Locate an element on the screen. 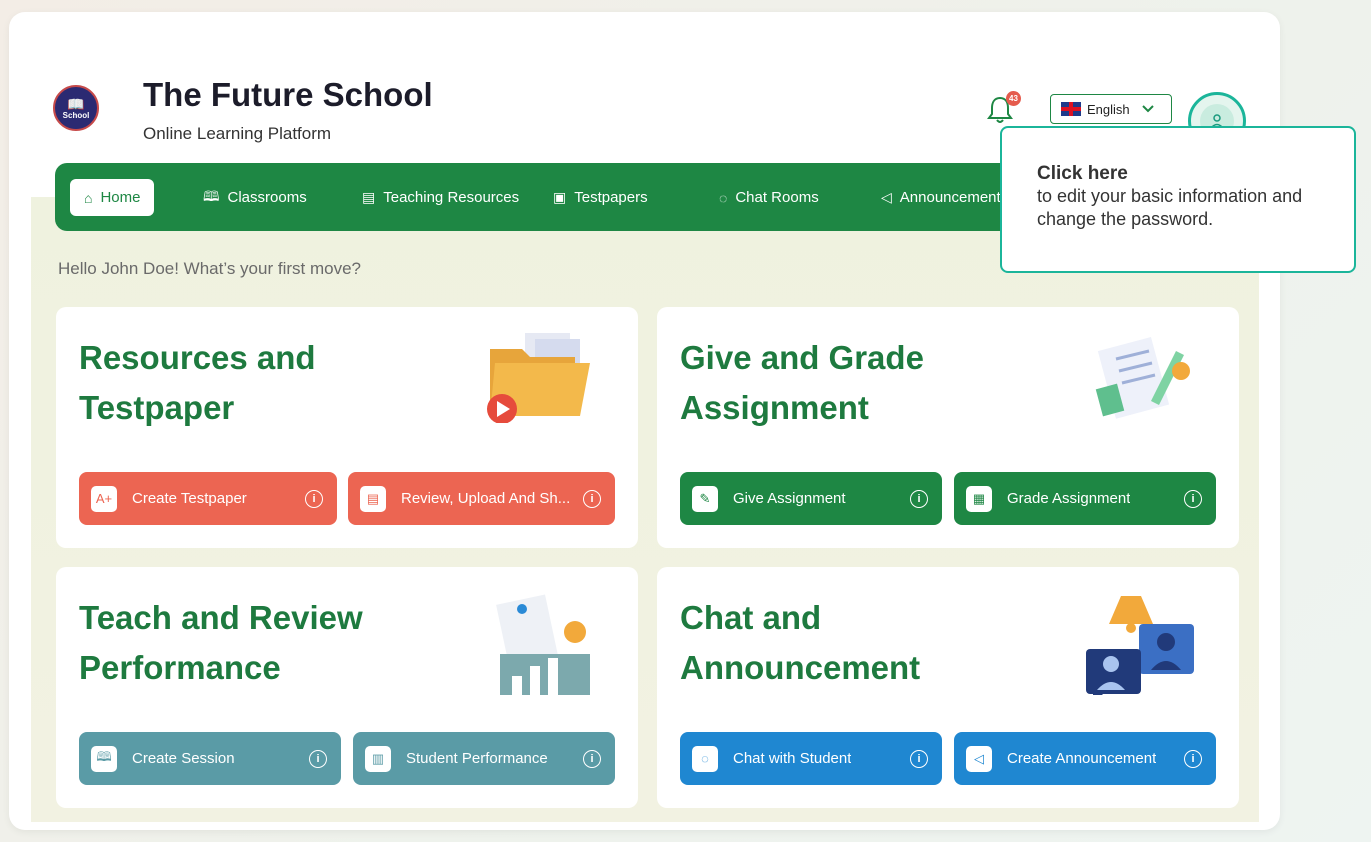 The height and width of the screenshot is (842, 1371). button-label: Grade Assignment is located at coordinates (1069, 498).